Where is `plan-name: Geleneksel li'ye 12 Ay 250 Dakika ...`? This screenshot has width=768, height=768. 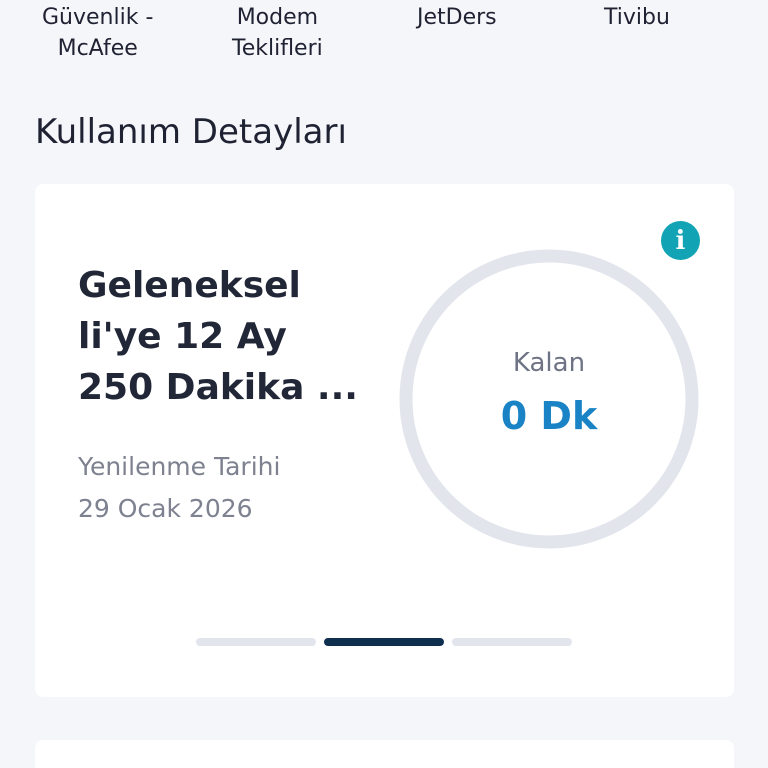
plan-name: Geleneksel li'ye 12 Ay 250 Dakika ... is located at coordinates (218, 336).